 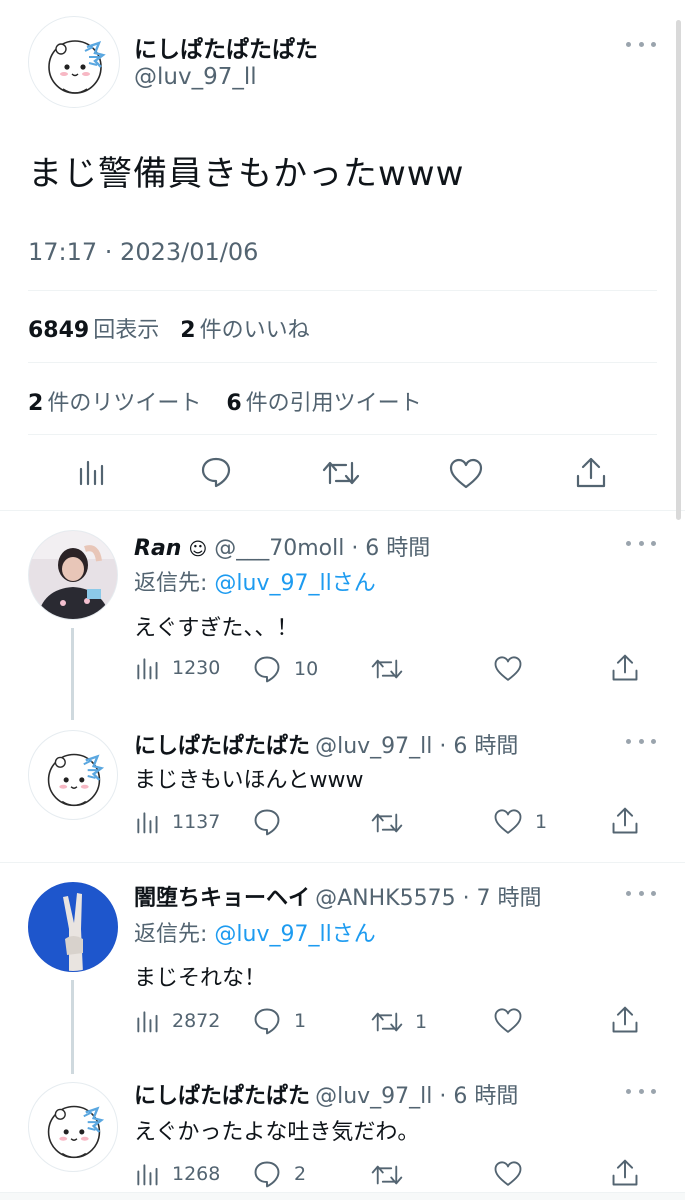 What do you see at coordinates (188, 330) in the screenshot?
I see `likes-count: 2` at bounding box center [188, 330].